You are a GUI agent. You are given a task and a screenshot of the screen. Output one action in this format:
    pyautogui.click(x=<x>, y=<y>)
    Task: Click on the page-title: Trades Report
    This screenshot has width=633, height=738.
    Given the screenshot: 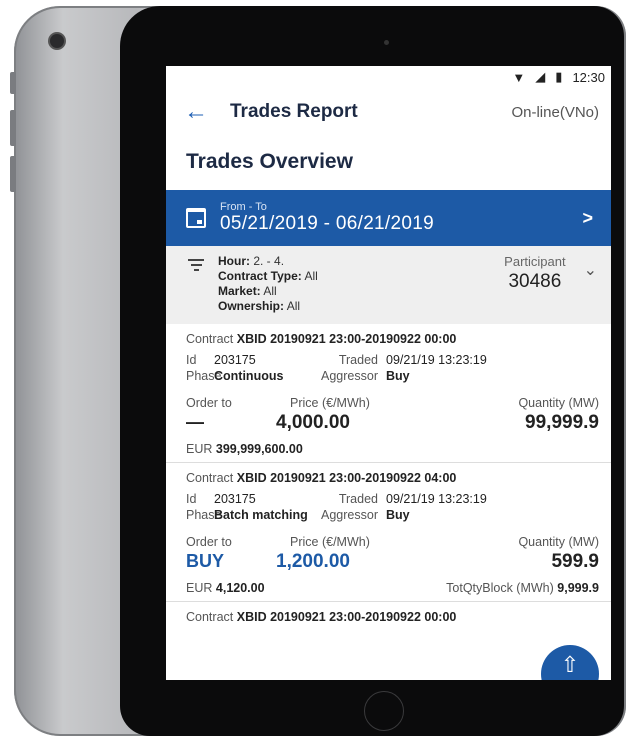 What is the action you would take?
    pyautogui.click(x=294, y=111)
    